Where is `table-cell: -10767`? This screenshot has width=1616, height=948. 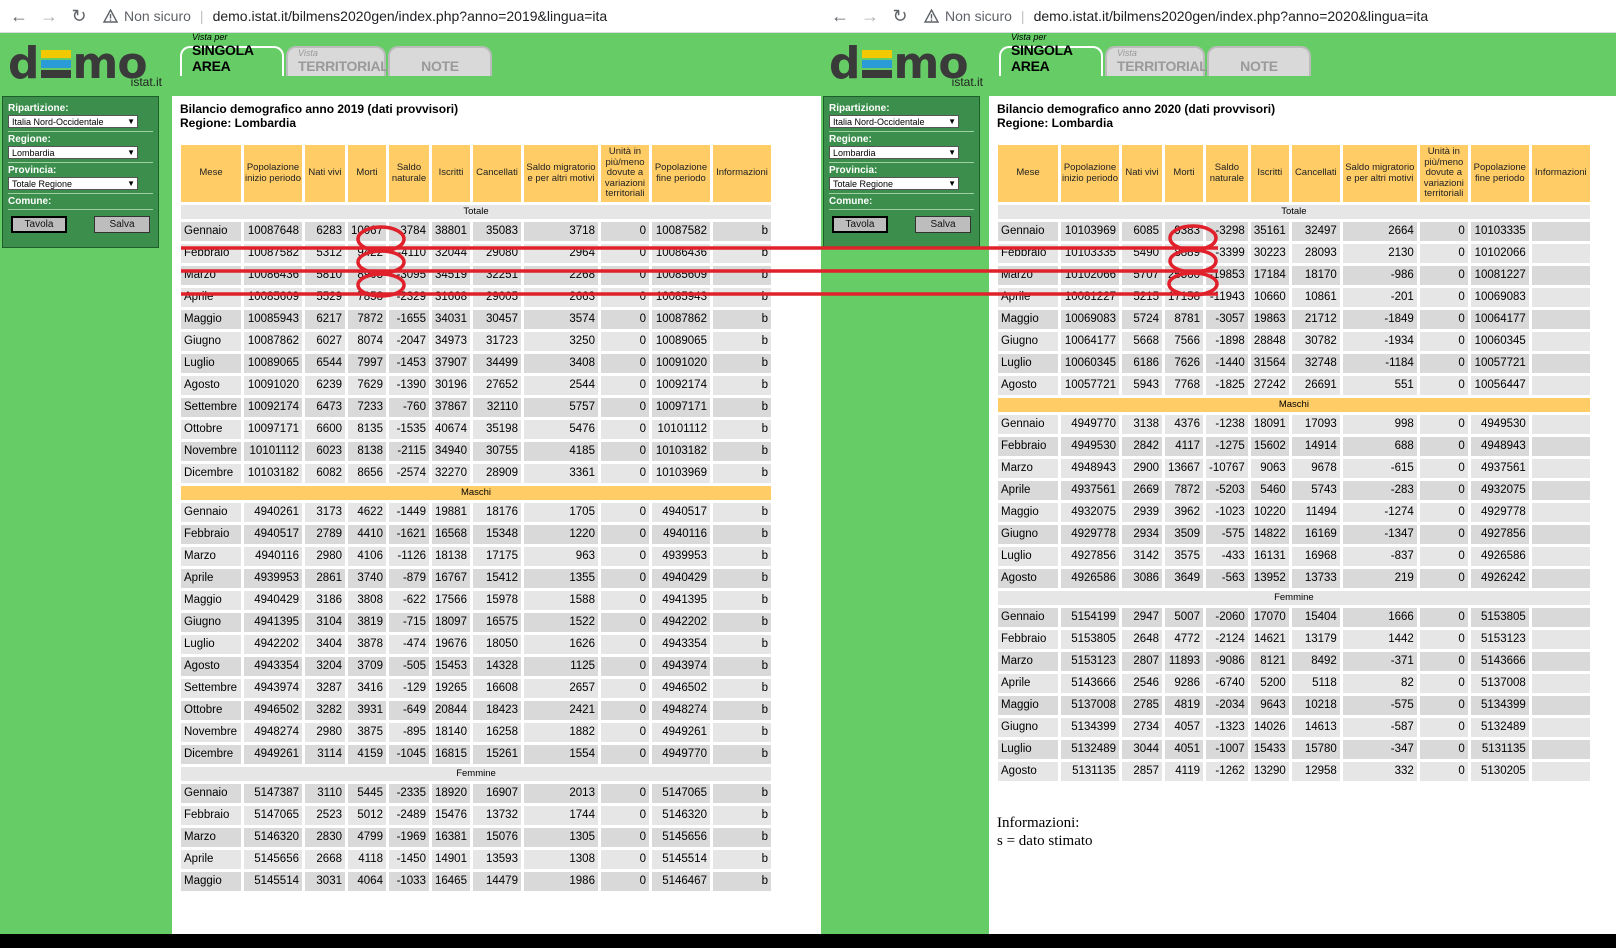 table-cell: -10767 is located at coordinates (1226, 468).